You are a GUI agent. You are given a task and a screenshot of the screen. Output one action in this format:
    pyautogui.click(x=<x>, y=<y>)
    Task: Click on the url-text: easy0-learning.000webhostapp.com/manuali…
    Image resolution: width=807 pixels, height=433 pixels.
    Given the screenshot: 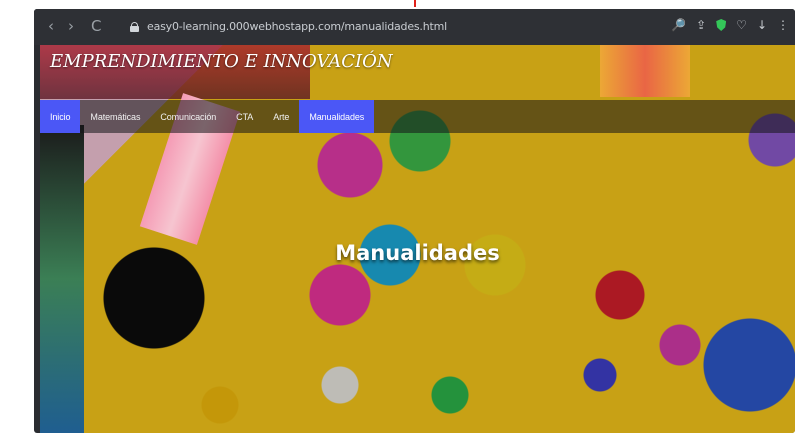 What is the action you would take?
    pyautogui.click(x=297, y=26)
    